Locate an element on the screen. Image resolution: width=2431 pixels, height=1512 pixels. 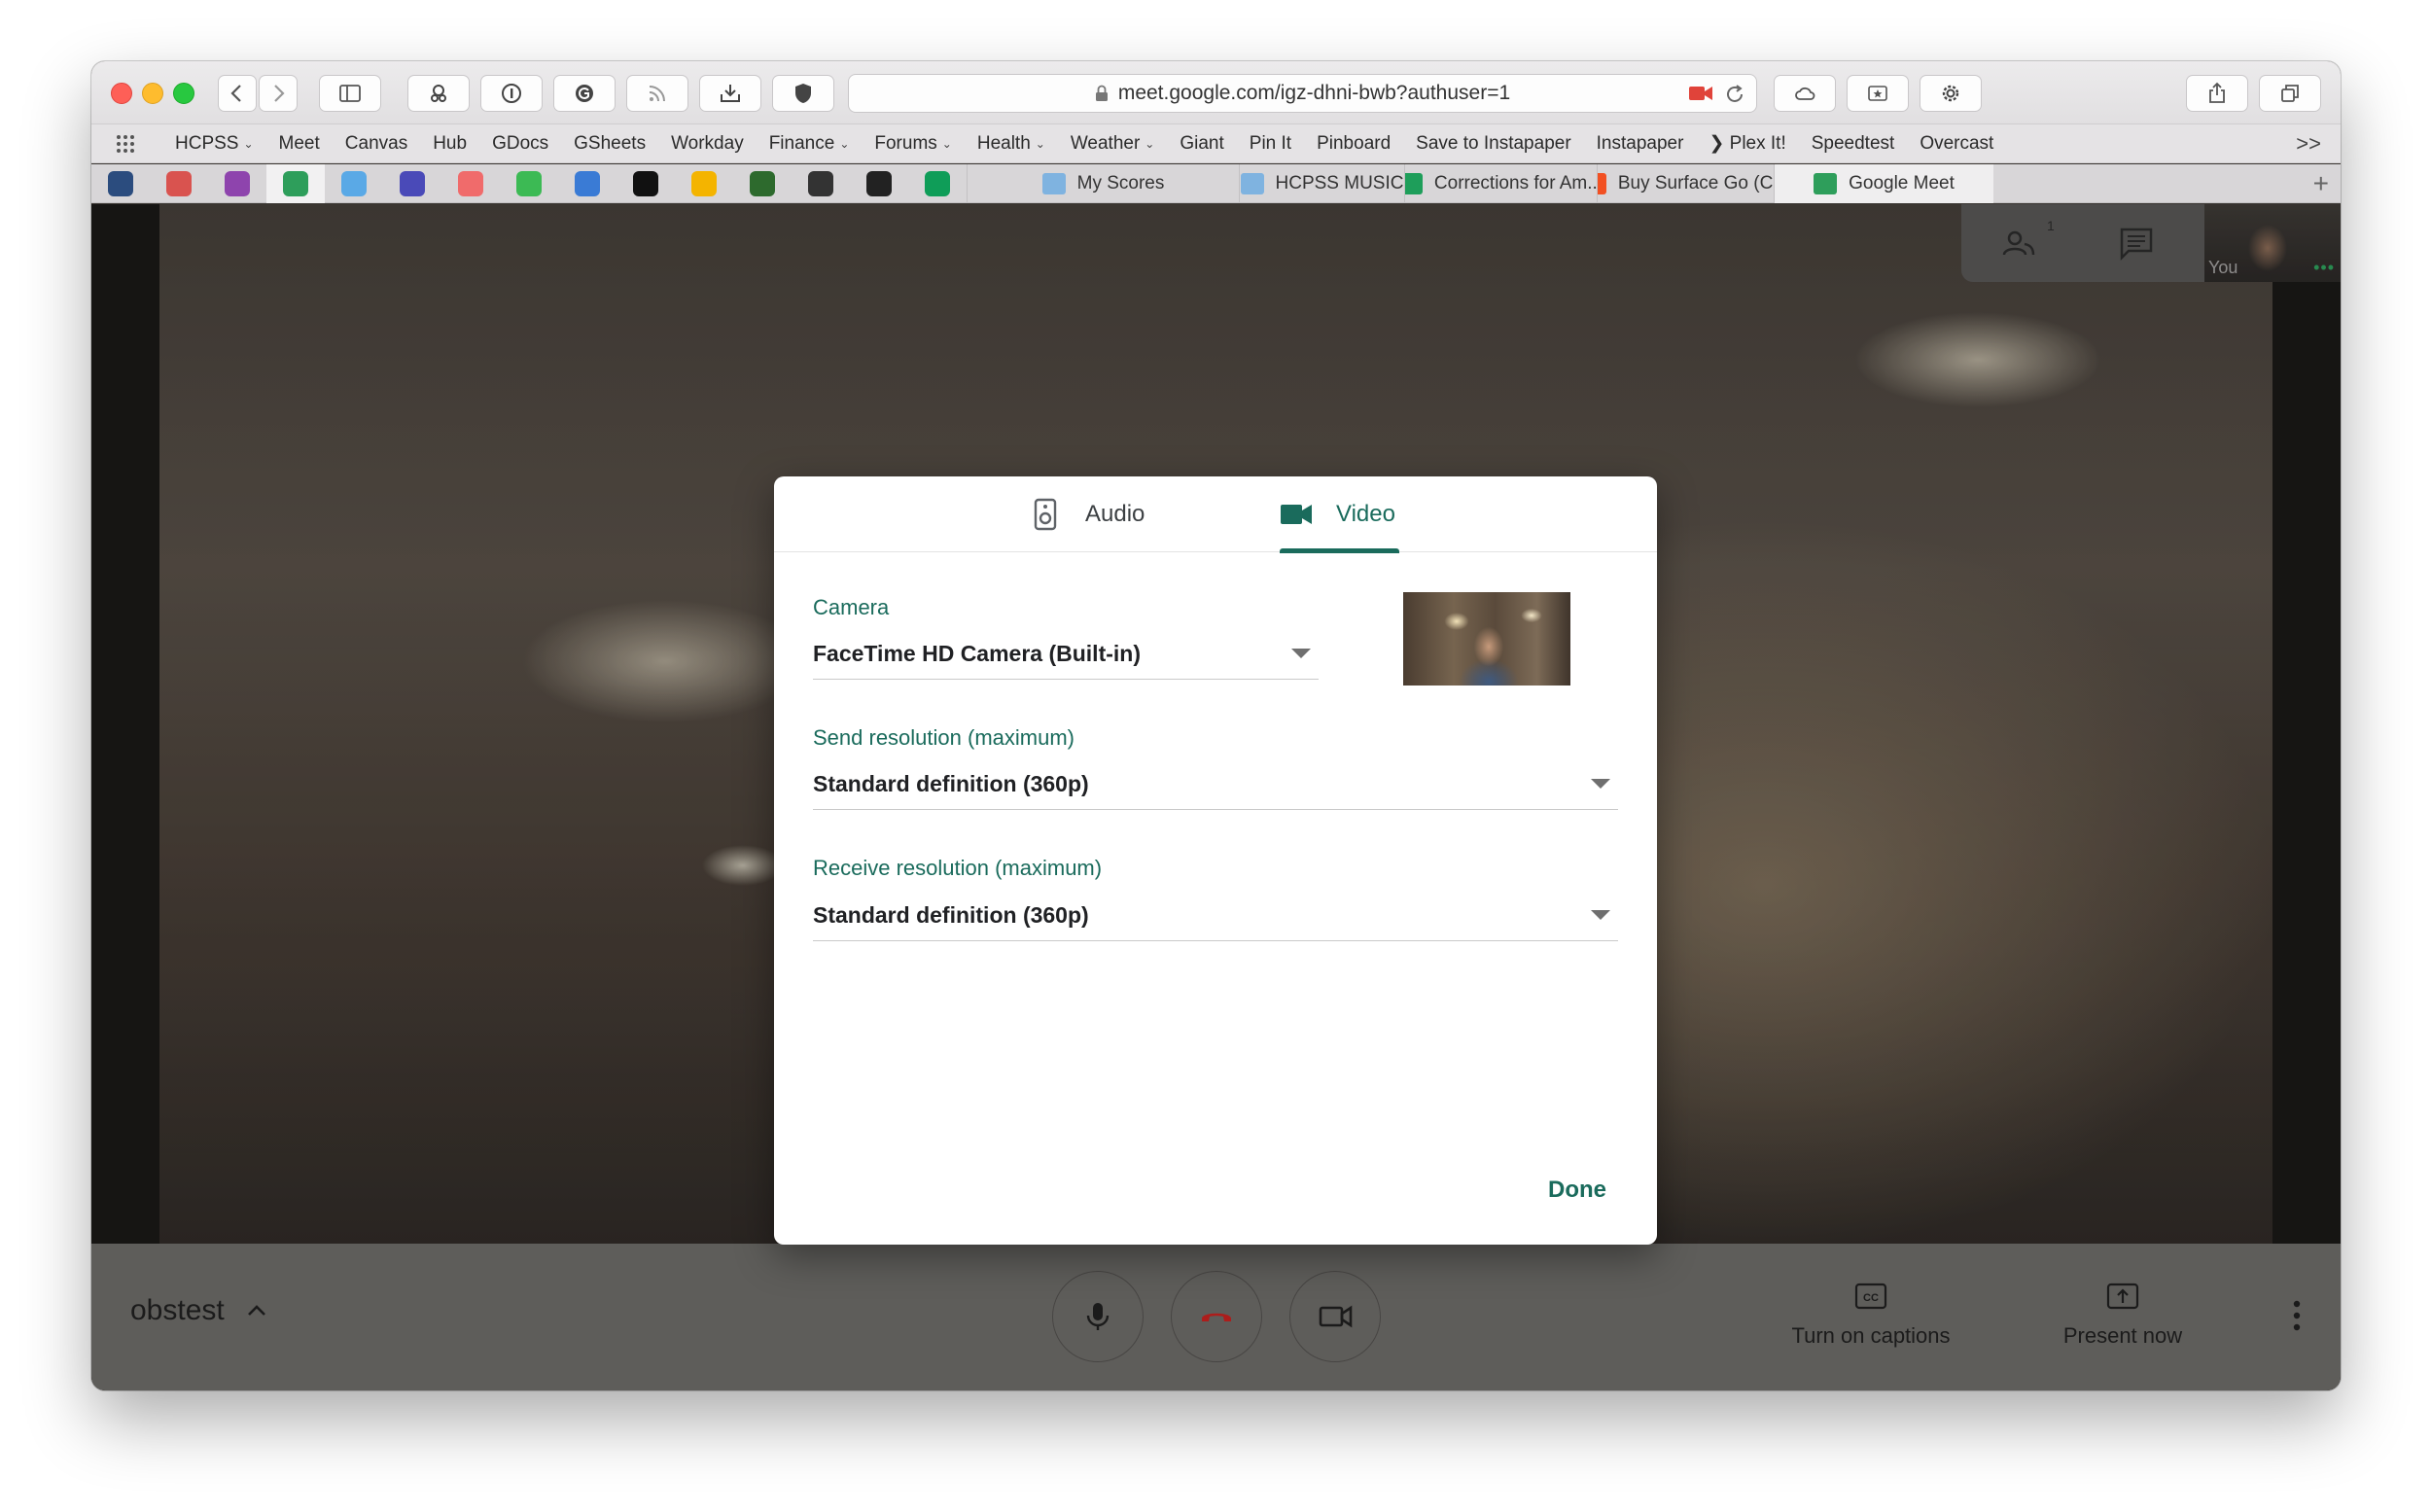
camera-in-use-icon is located at coordinates (1700, 93).